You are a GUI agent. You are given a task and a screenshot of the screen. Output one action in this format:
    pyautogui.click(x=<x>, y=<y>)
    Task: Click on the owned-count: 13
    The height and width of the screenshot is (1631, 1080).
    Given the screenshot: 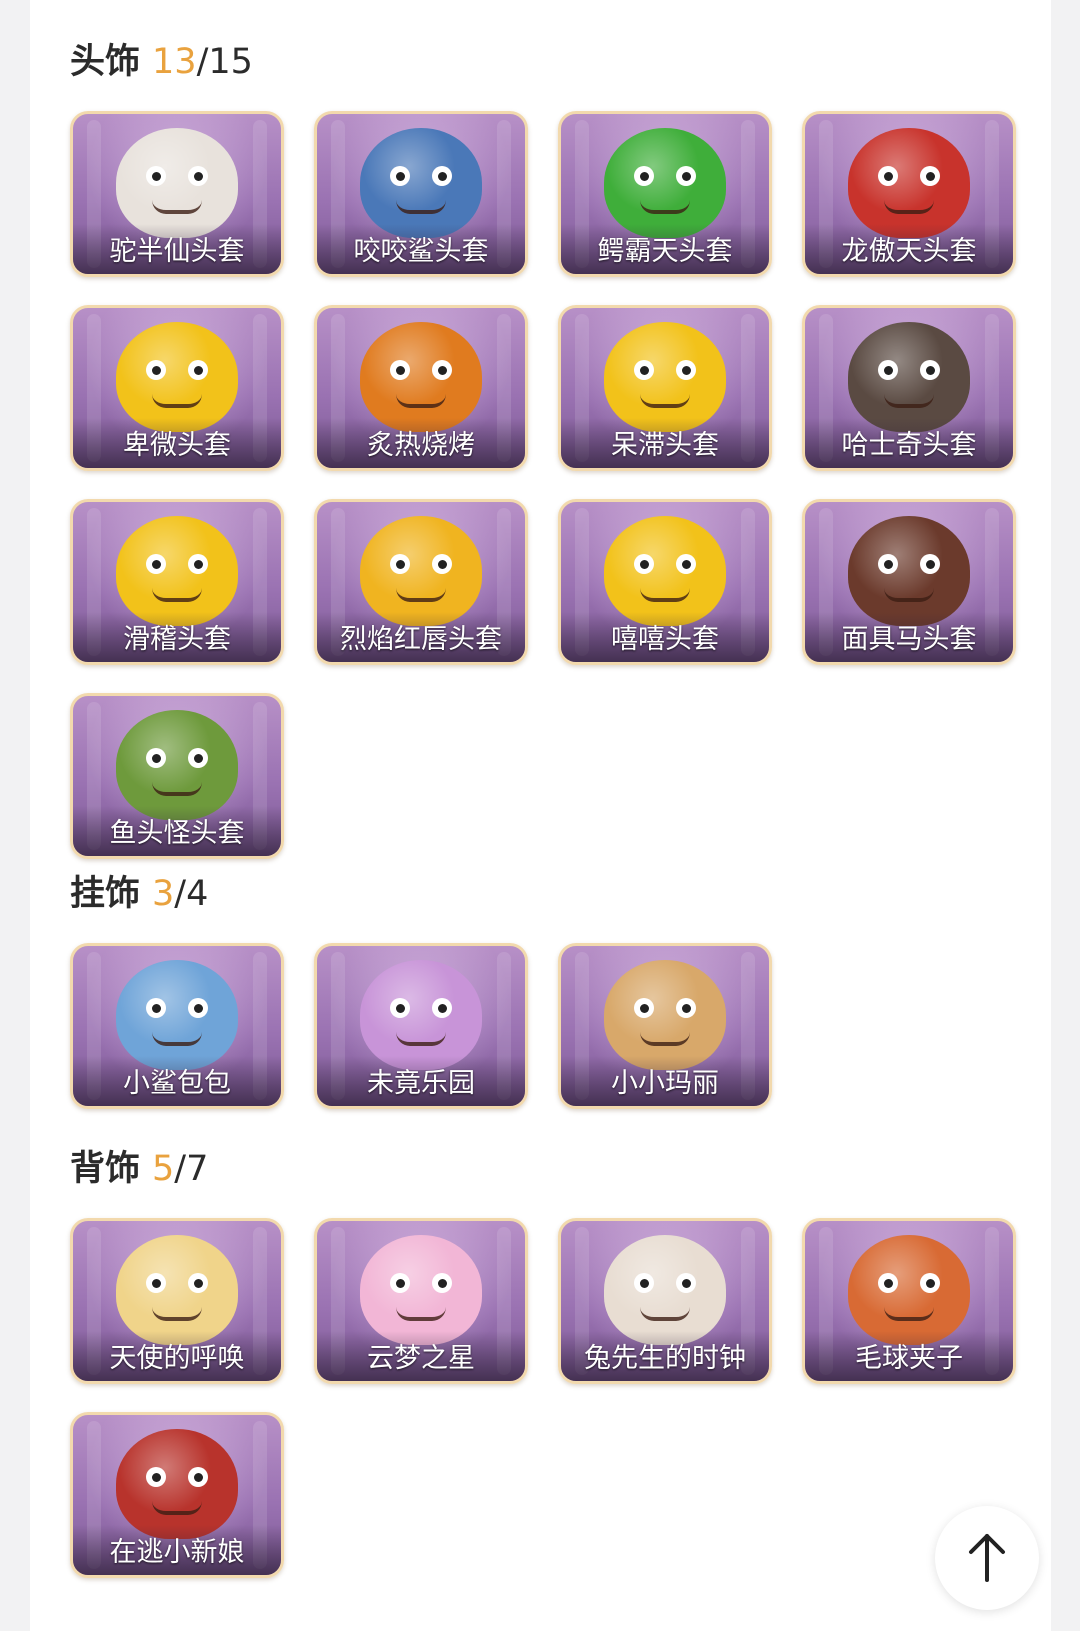 What is the action you would take?
    pyautogui.click(x=174, y=62)
    